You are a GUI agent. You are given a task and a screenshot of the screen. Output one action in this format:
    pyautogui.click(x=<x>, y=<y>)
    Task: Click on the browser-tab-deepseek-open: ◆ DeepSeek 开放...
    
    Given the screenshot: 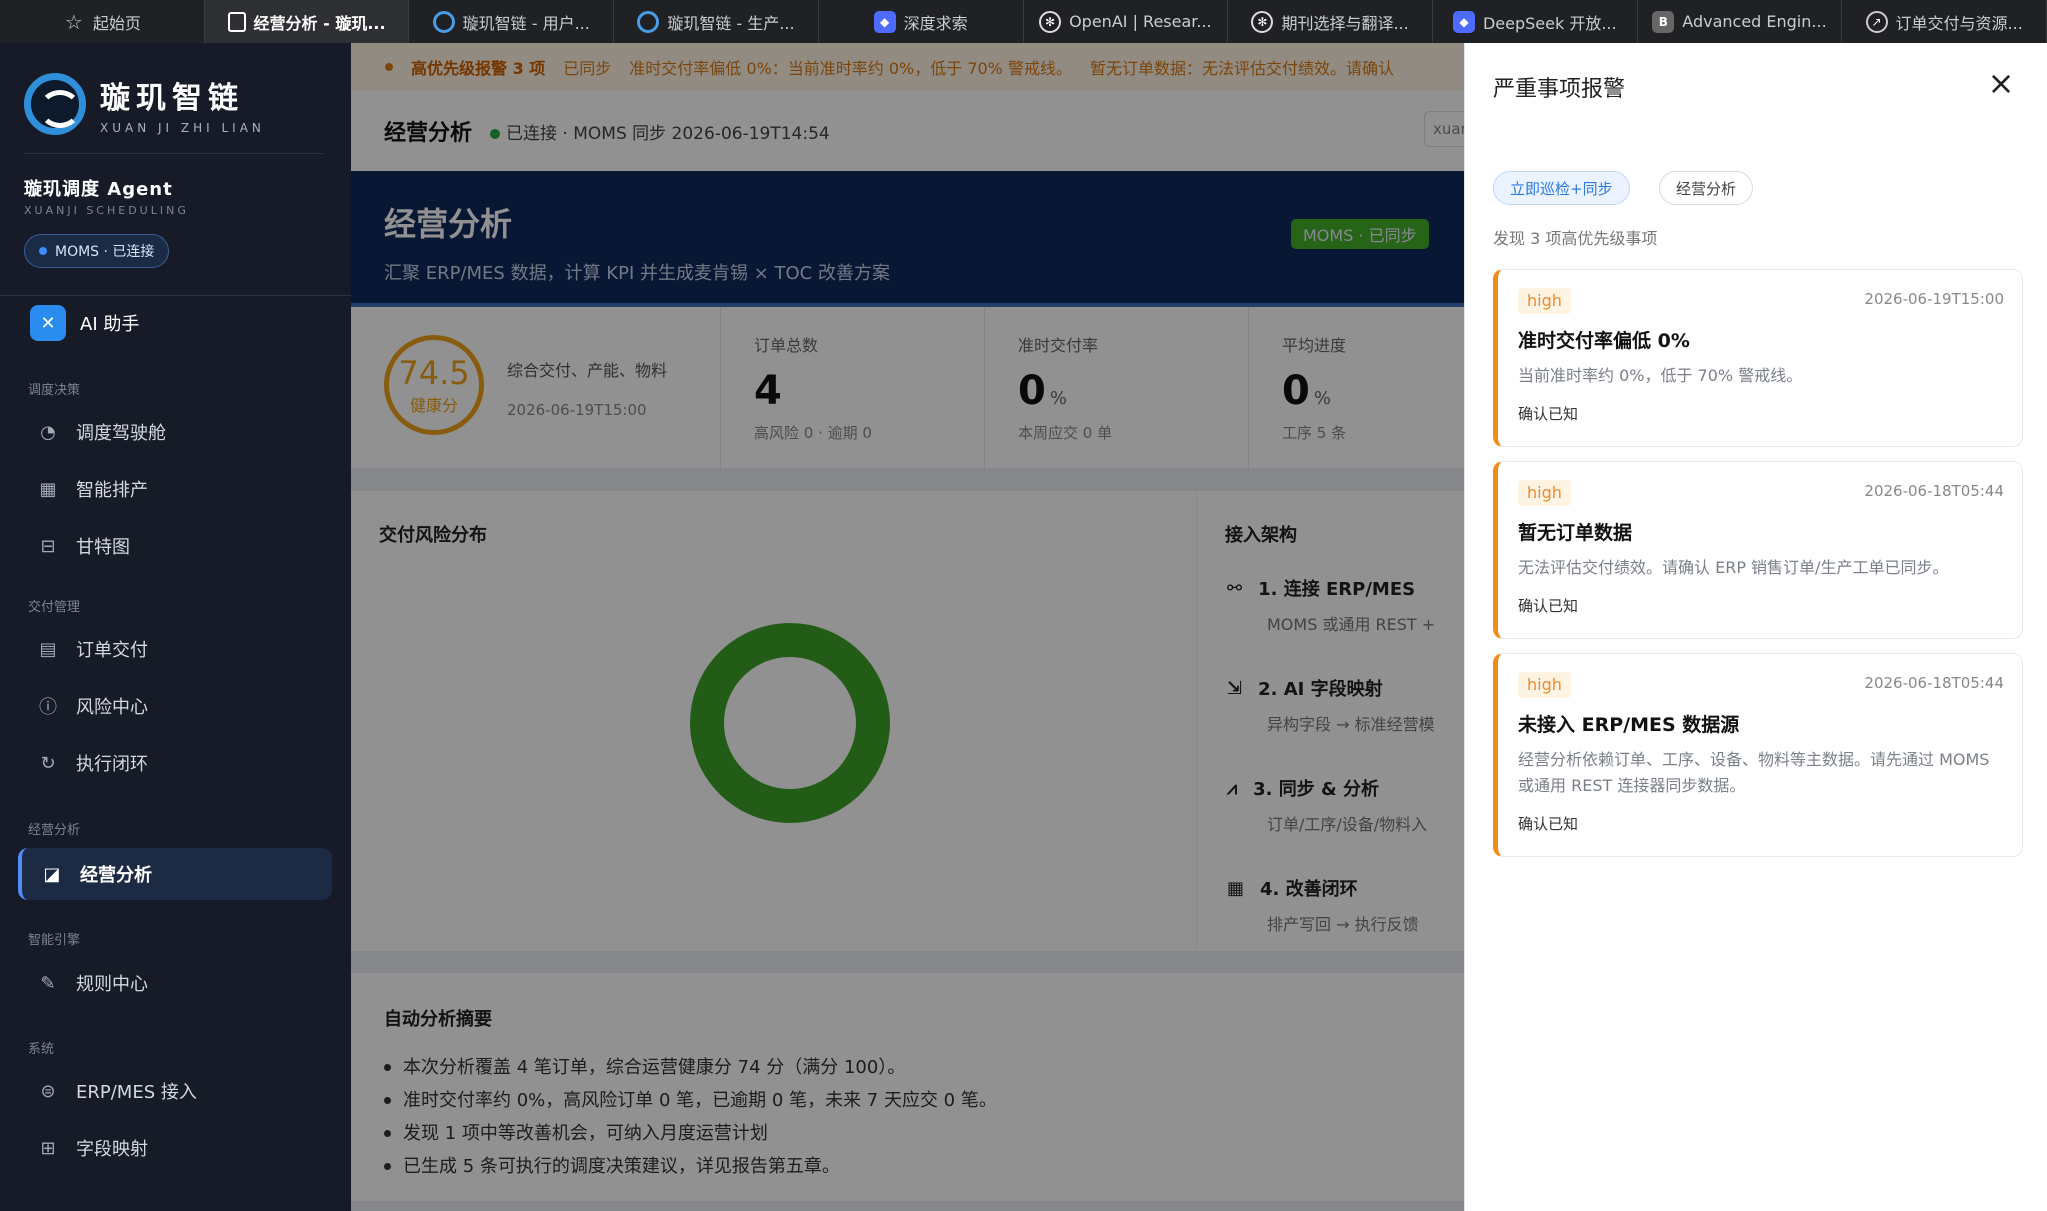 What is the action you would take?
    pyautogui.click(x=1535, y=21)
    